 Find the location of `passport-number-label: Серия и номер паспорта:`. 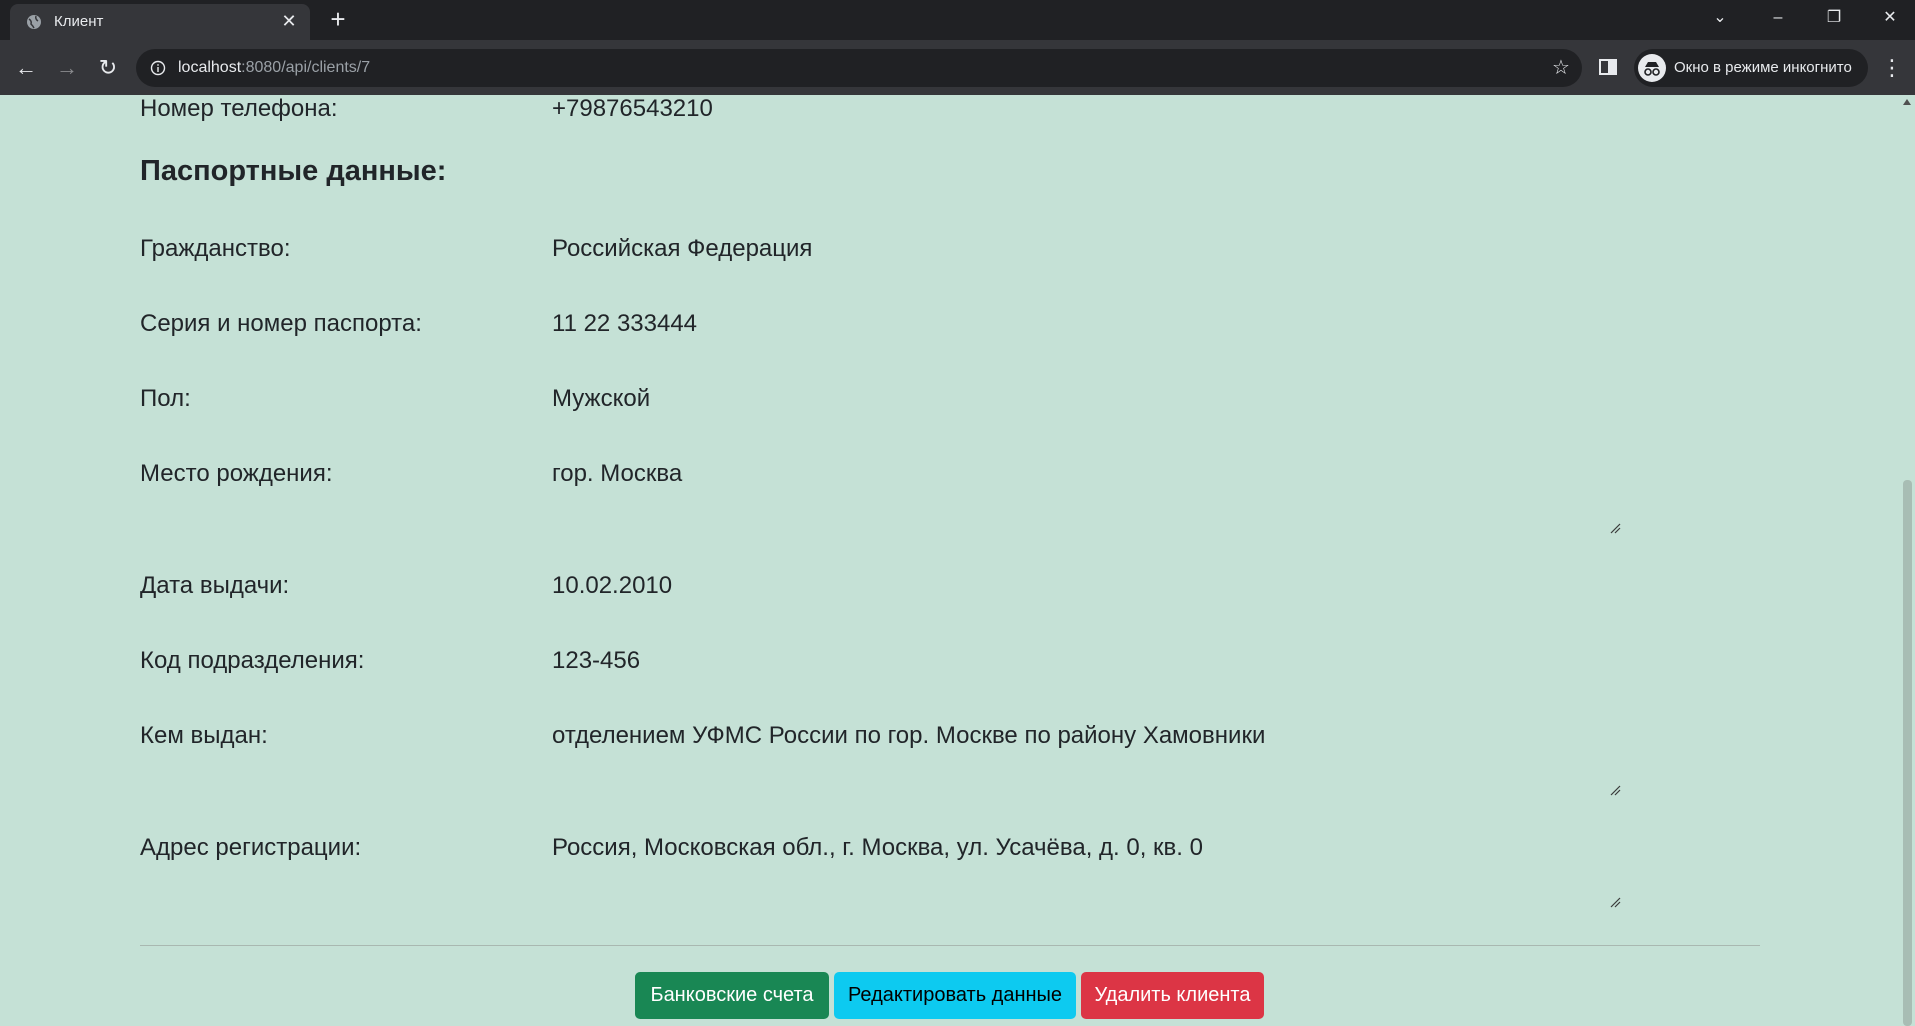

passport-number-label: Серия и номер паспорта: is located at coordinates (281, 323).